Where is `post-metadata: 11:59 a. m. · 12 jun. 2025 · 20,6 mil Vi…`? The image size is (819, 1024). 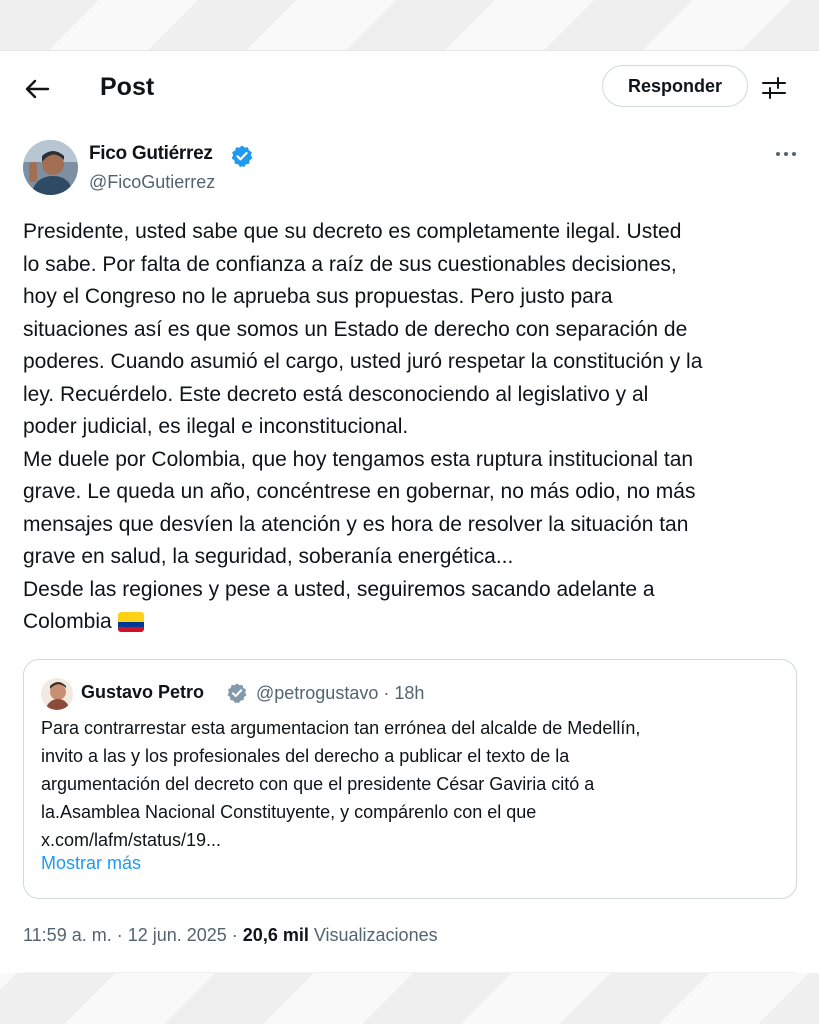
post-metadata: 11:59 a. m. · 12 jun. 2025 · 20,6 mil Vi… is located at coordinates (230, 935).